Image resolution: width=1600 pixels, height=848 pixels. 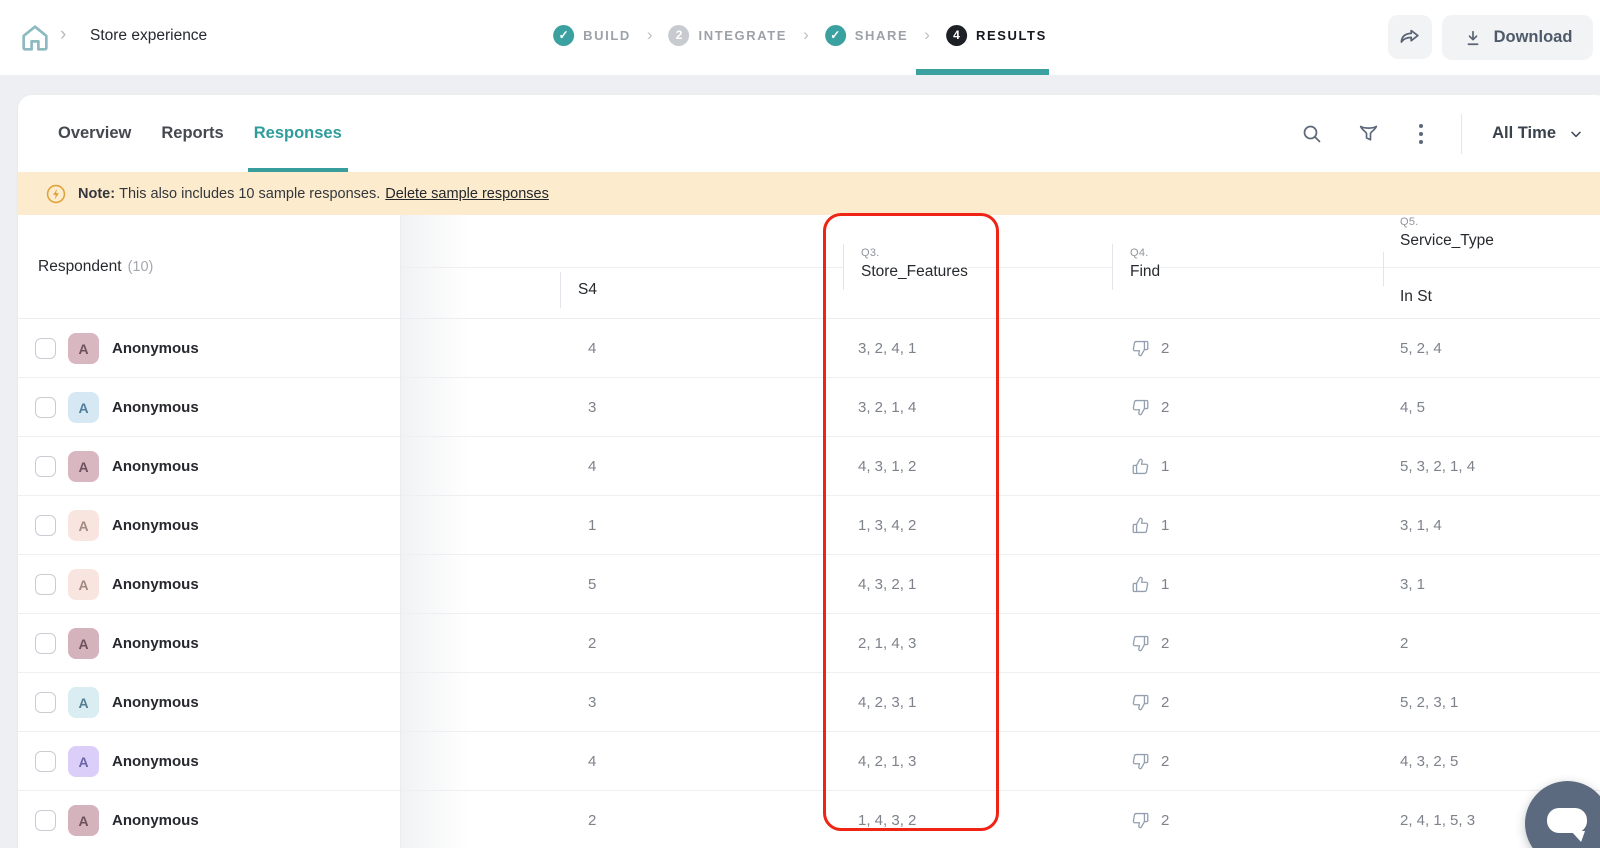 I want to click on table-row: A Anonymous 4 4, 2, 1, 3 2 4, 3, 2, 5, so click(x=809, y=761).